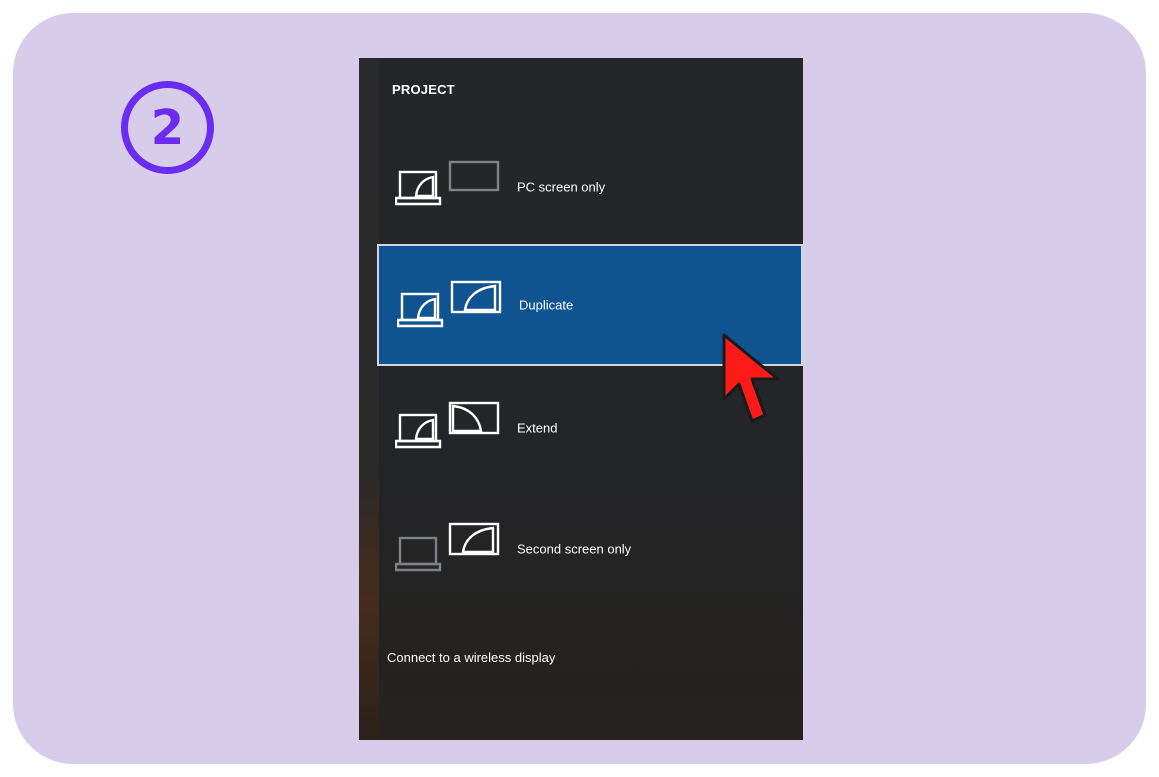 The height and width of the screenshot is (777, 1159). What do you see at coordinates (449, 304) in the screenshot?
I see `laptop-mirrored-monitor-icon` at bounding box center [449, 304].